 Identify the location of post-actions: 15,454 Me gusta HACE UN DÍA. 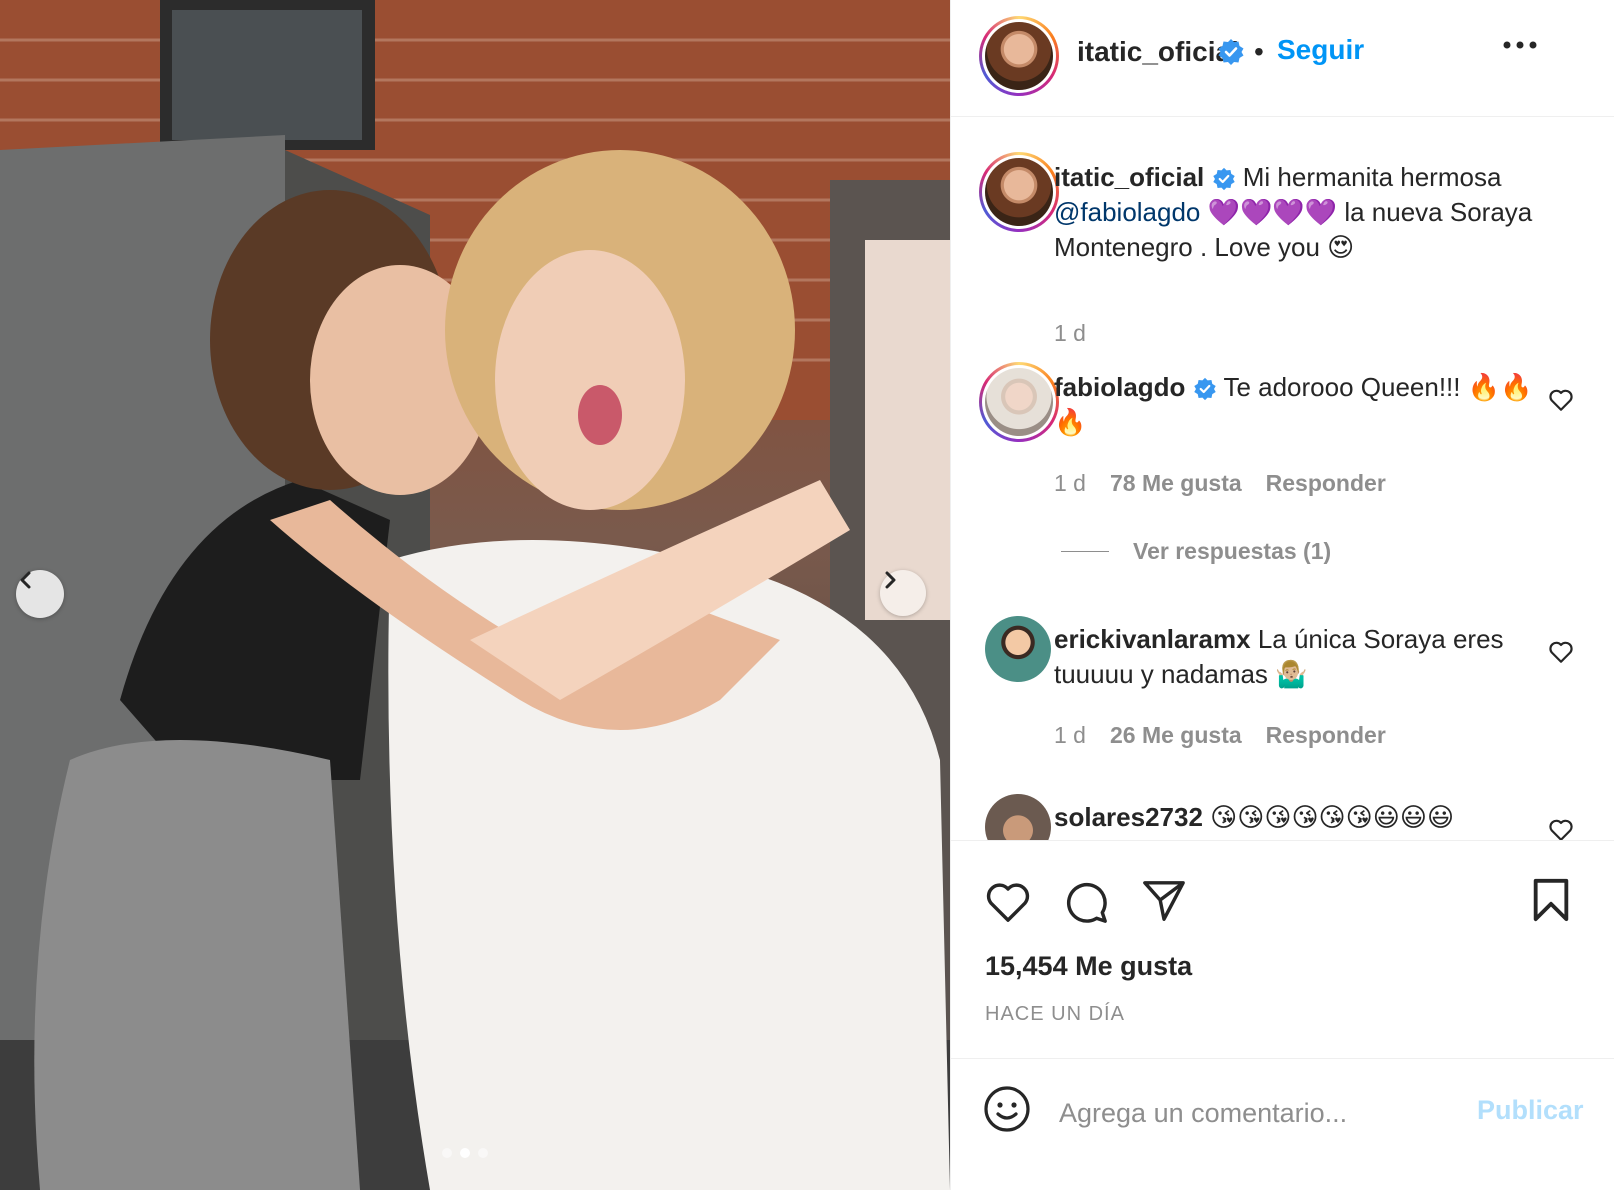
(1282, 949).